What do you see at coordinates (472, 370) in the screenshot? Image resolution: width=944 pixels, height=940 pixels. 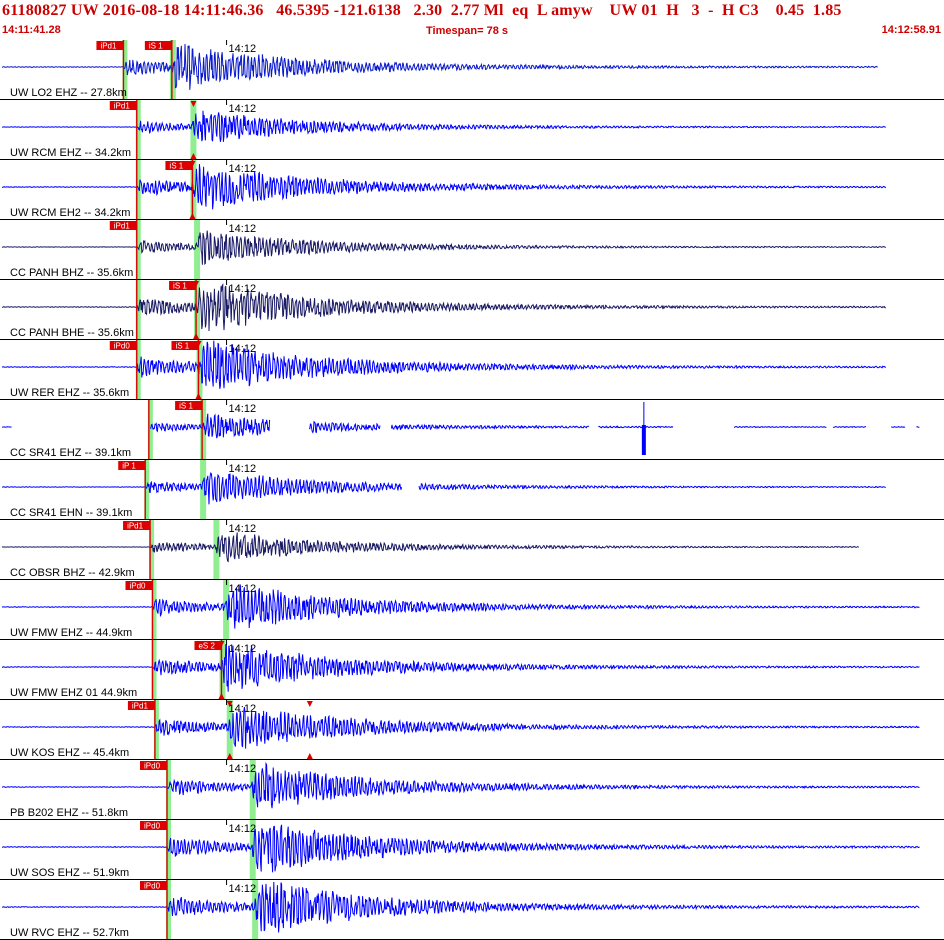 I see `channel-panel: iPd0 iS 1 14:12 UW RER EHZ -- 35.6km` at bounding box center [472, 370].